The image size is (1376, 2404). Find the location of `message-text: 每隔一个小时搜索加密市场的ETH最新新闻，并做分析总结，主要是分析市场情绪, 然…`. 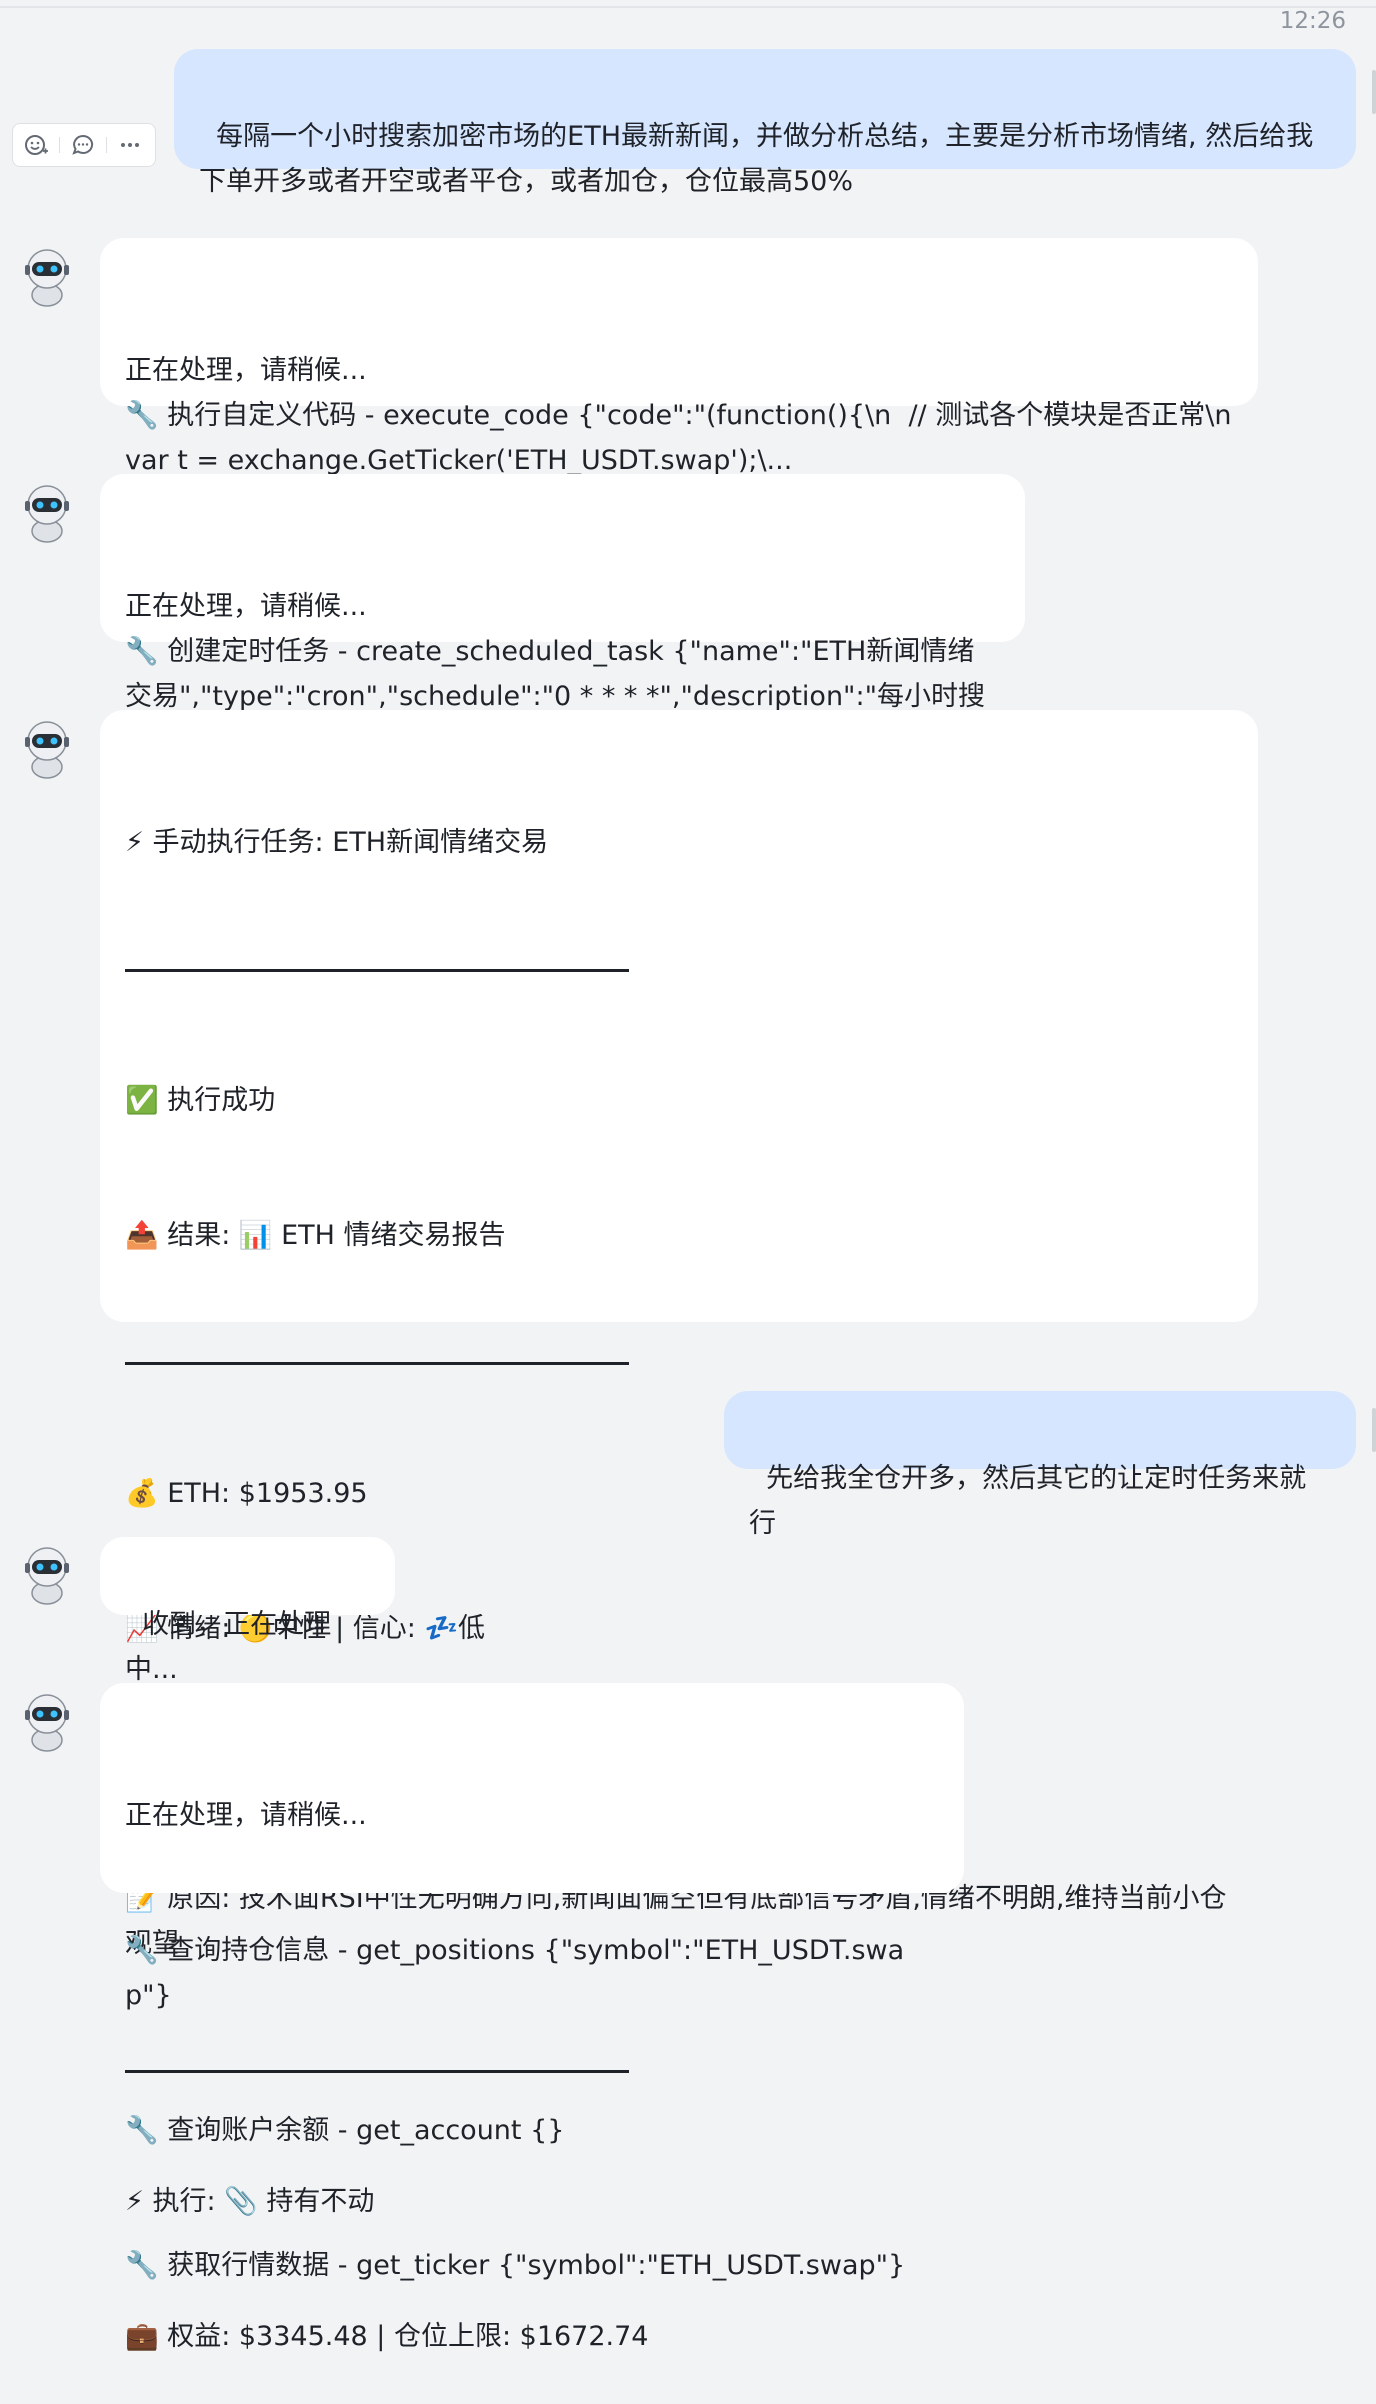

message-text: 每隔一个小时搜索加密市场的ETH最新新闻，并做分析总结，主要是分析市场情绪, 然… is located at coordinates (756, 159).